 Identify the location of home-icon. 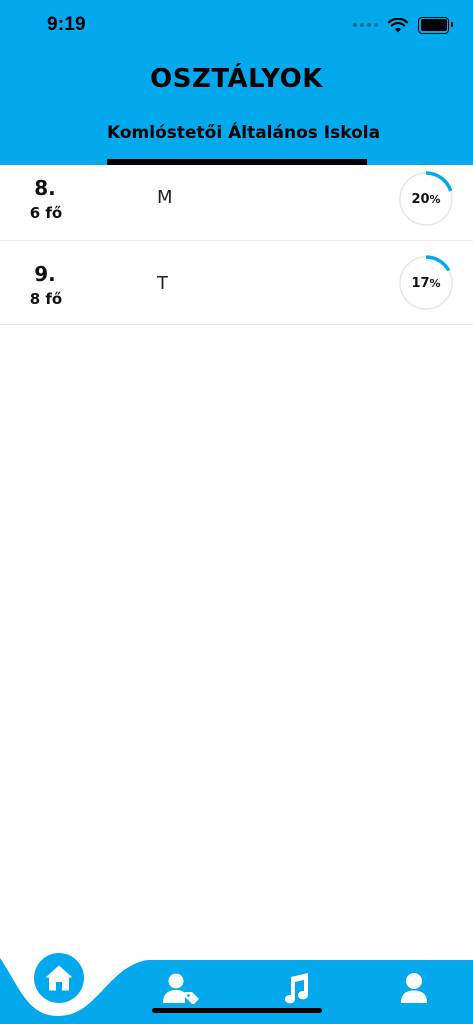
(59, 978).